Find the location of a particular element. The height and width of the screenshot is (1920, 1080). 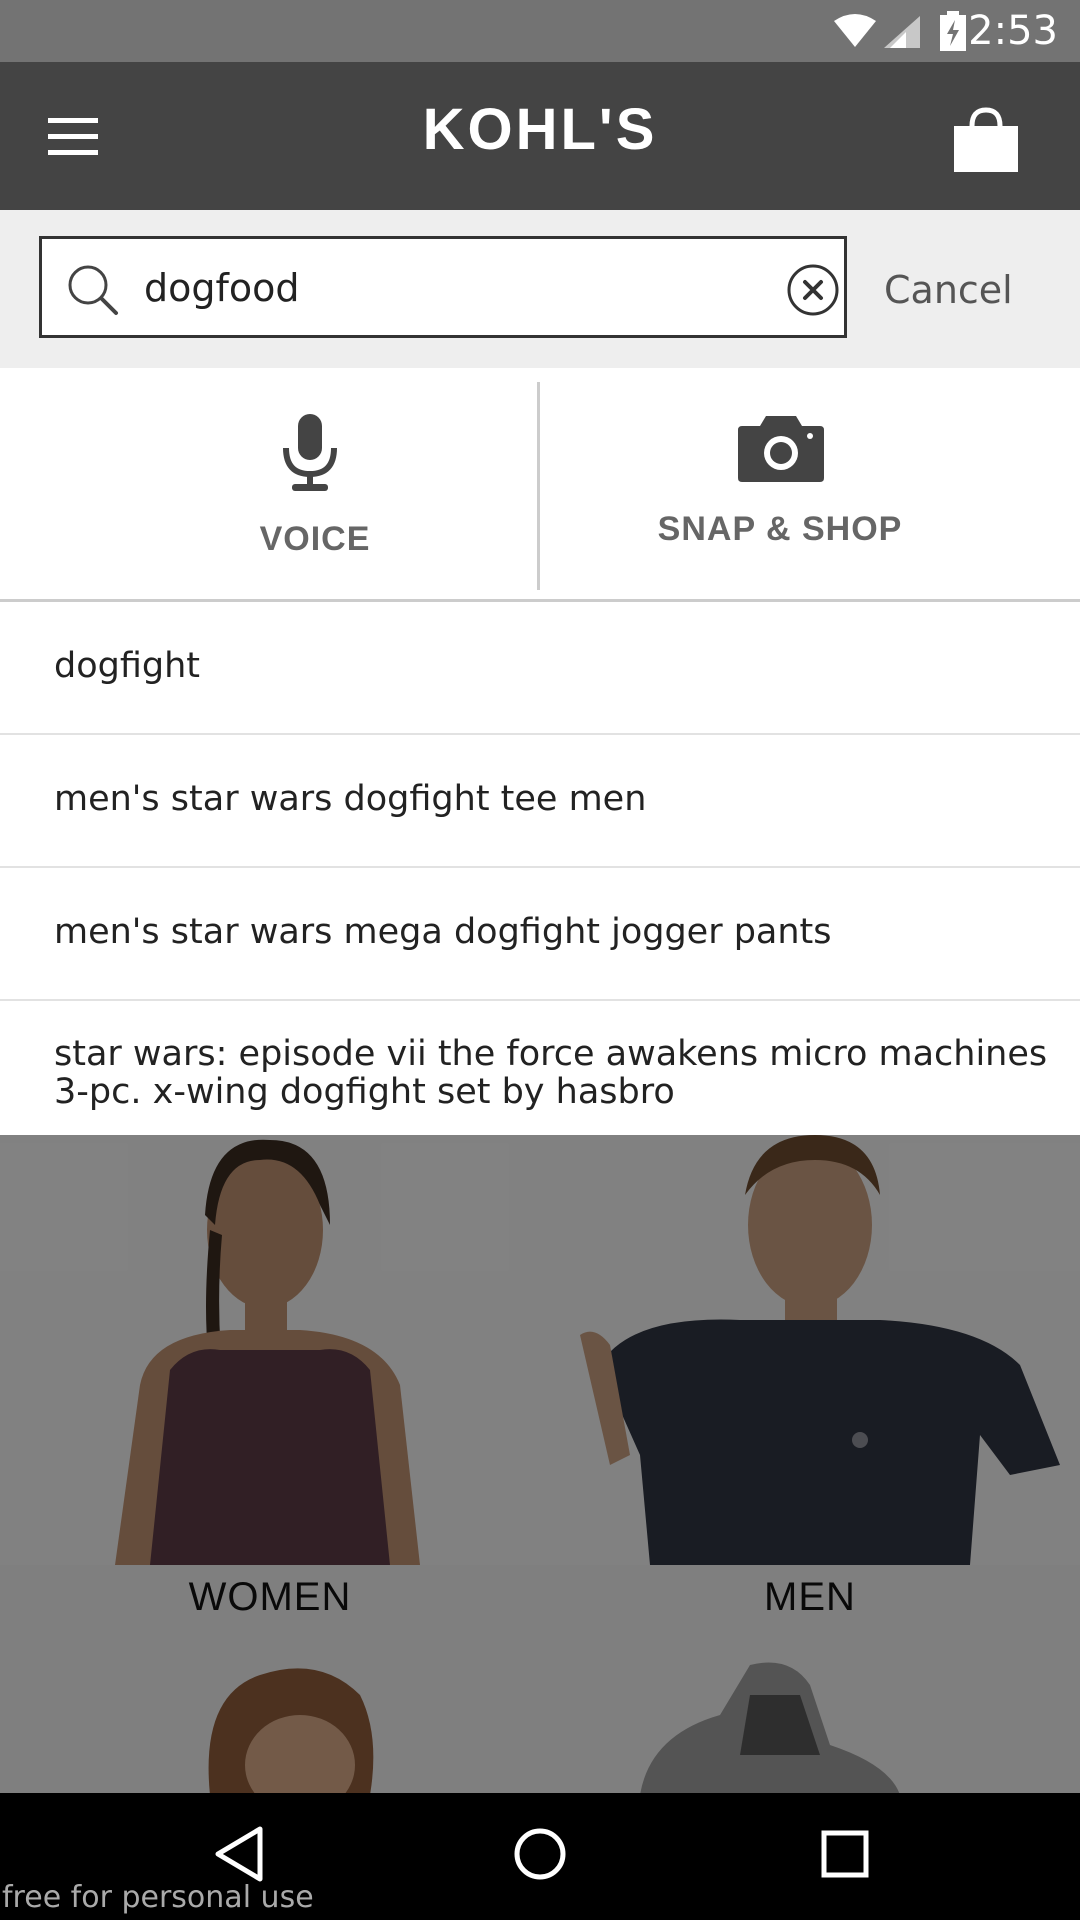

battery-charging-icon is located at coordinates (953, 31).